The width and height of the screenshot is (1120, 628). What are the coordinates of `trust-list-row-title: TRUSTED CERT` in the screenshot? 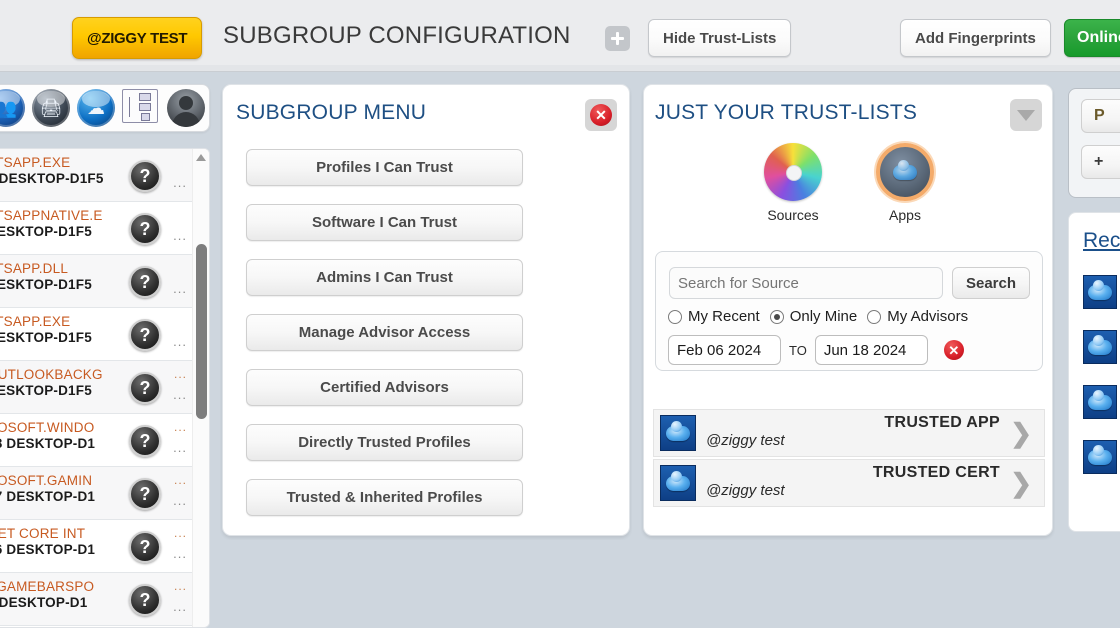 It's located at (936, 472).